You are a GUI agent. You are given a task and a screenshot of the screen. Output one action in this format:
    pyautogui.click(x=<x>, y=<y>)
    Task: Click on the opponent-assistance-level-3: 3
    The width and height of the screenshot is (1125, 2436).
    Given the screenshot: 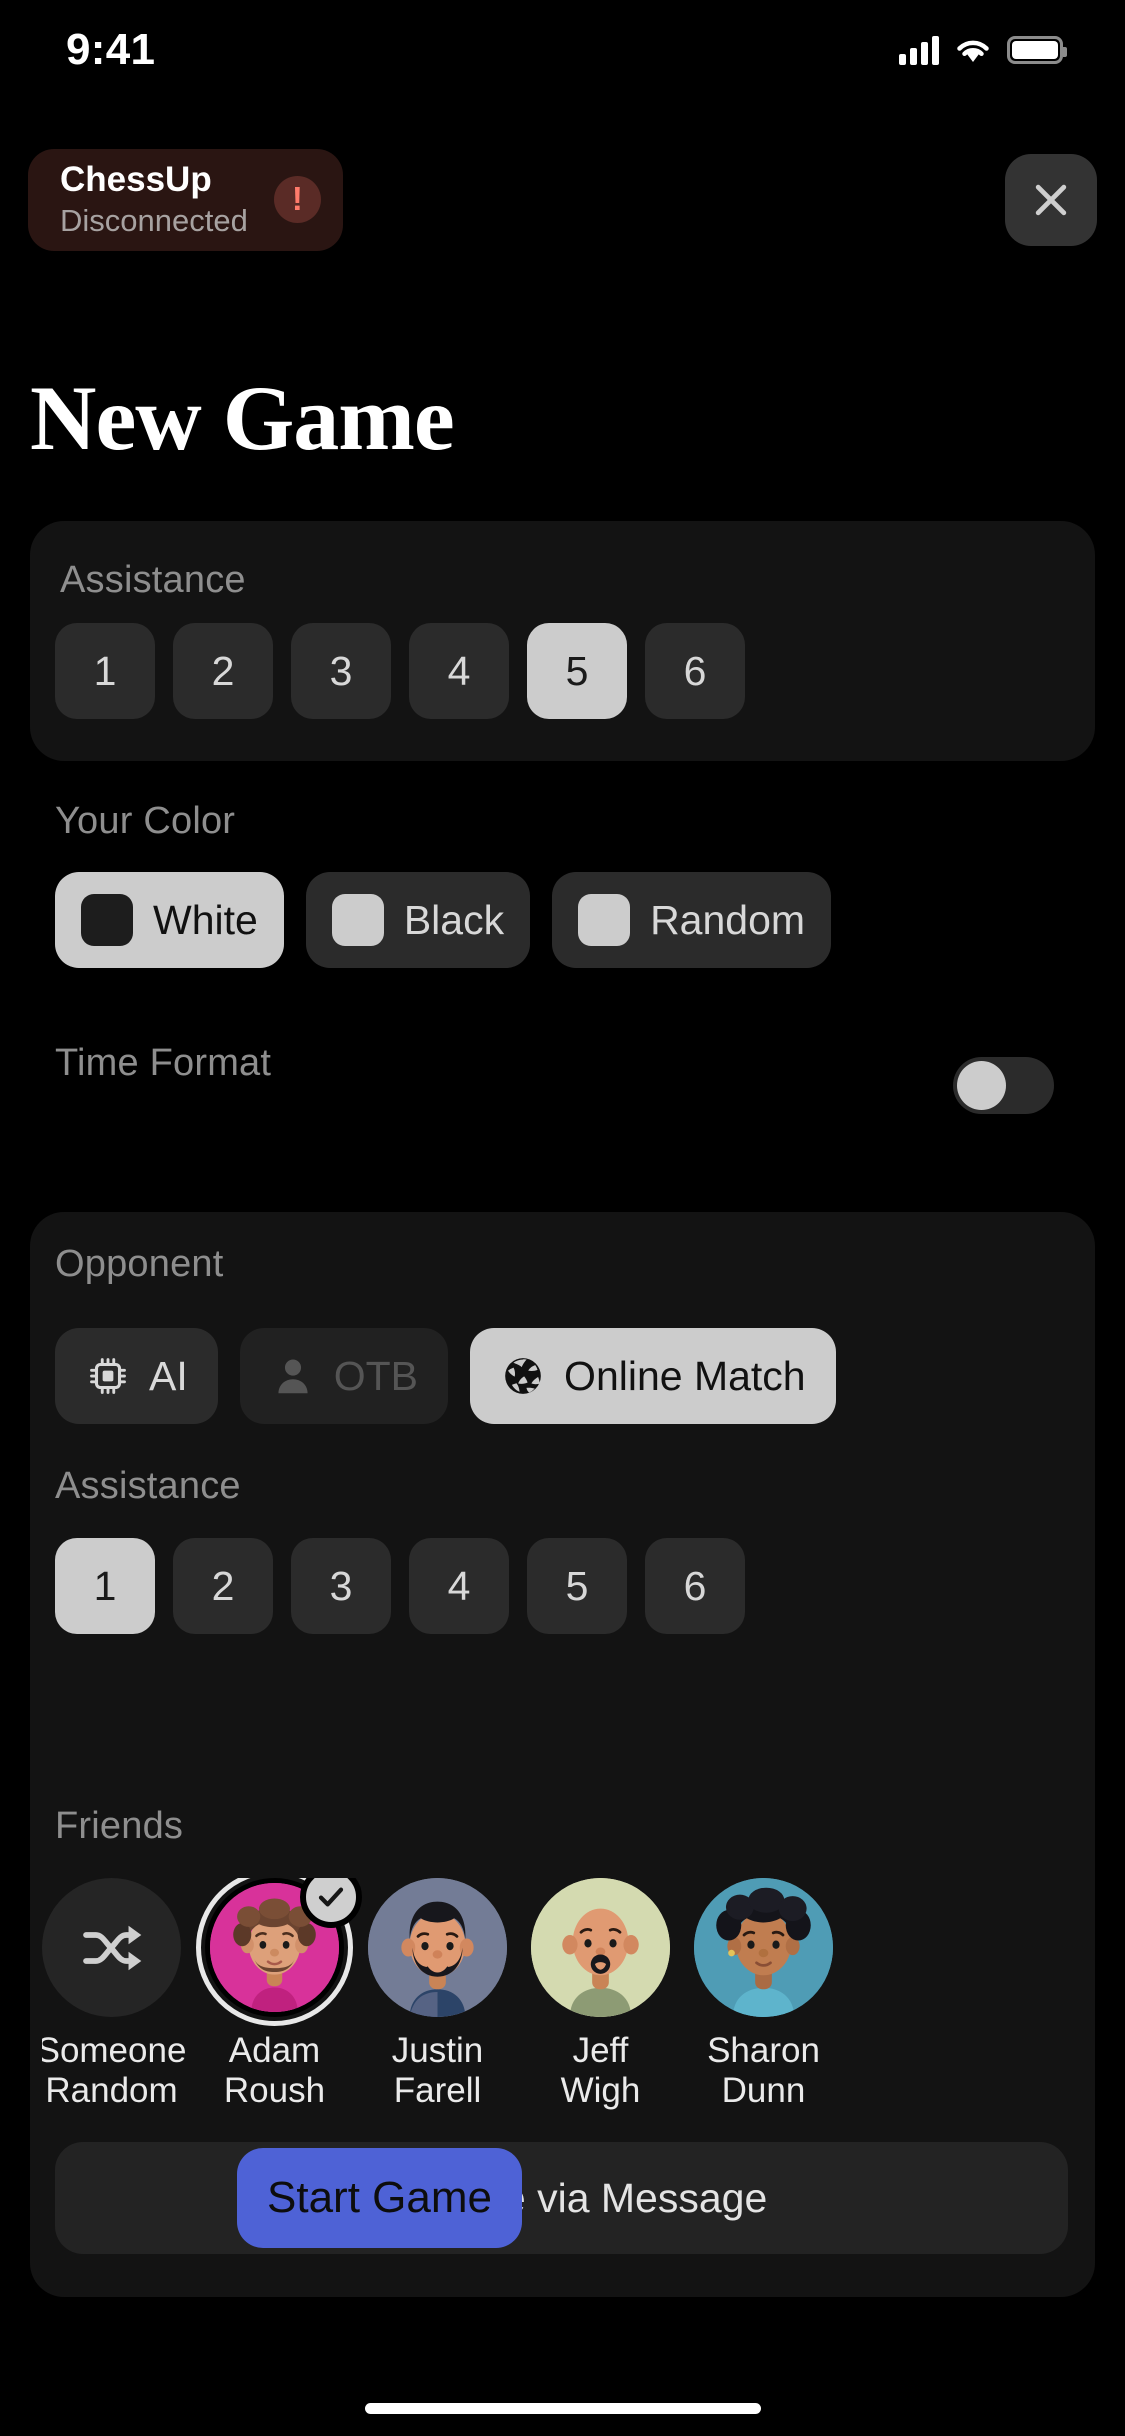 What is the action you would take?
    pyautogui.click(x=341, y=1586)
    